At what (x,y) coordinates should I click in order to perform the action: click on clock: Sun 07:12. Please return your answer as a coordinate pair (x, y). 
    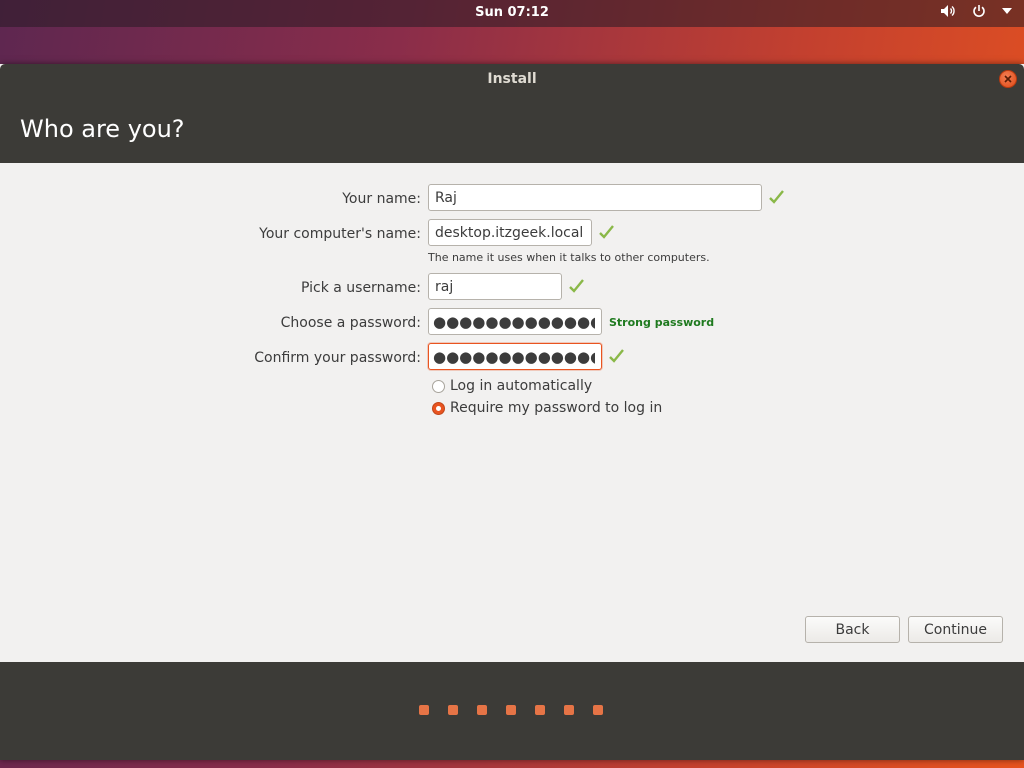
    Looking at the image, I should click on (512, 12).